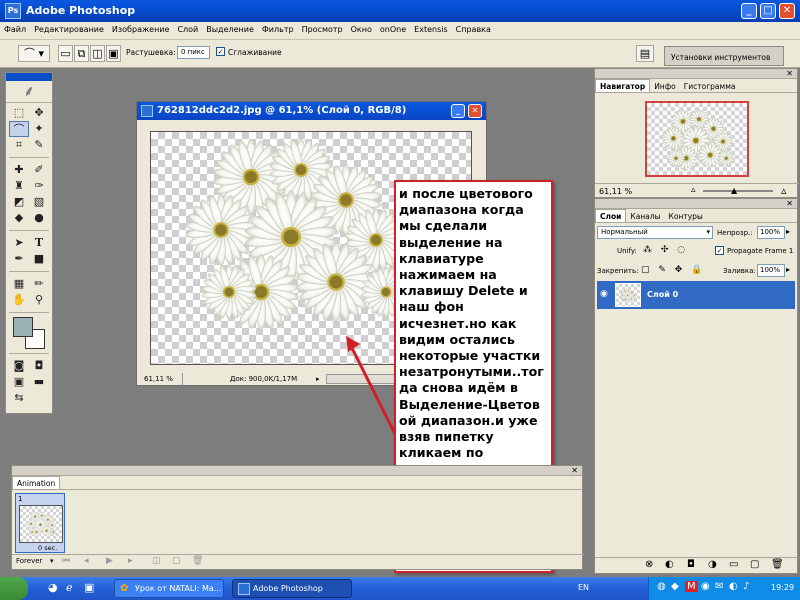 Image resolution: width=800 pixels, height=600 pixels. Describe the element at coordinates (39, 170) in the screenshot. I see `brush-tool-icon: ✐` at that location.